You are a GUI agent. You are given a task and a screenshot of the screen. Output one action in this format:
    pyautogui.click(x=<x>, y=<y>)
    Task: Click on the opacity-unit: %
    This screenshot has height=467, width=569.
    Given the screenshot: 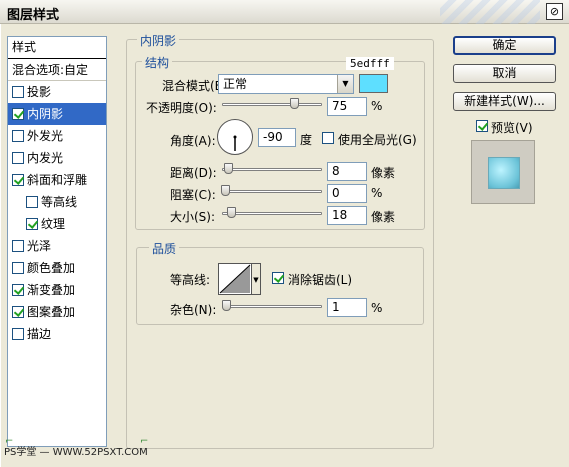 What is the action you would take?
    pyautogui.click(x=377, y=106)
    